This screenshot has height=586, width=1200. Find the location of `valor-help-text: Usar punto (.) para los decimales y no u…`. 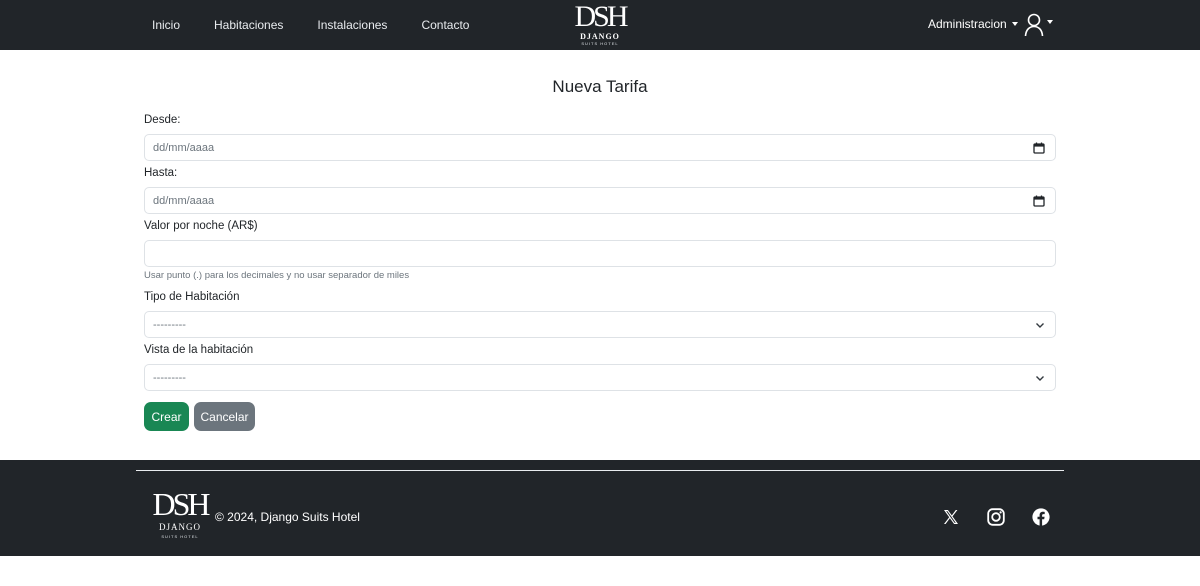

valor-help-text: Usar punto (.) para los decimales y no u… is located at coordinates (277, 275).